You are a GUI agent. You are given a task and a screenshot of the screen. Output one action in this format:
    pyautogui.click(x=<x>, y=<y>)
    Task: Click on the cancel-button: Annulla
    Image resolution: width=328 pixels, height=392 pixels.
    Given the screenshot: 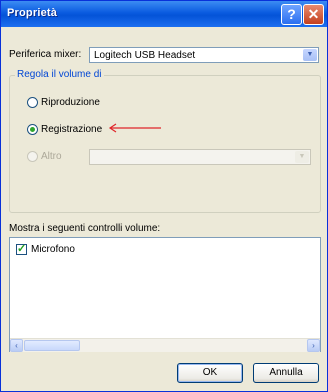 What is the action you would take?
    pyautogui.click(x=286, y=373)
    